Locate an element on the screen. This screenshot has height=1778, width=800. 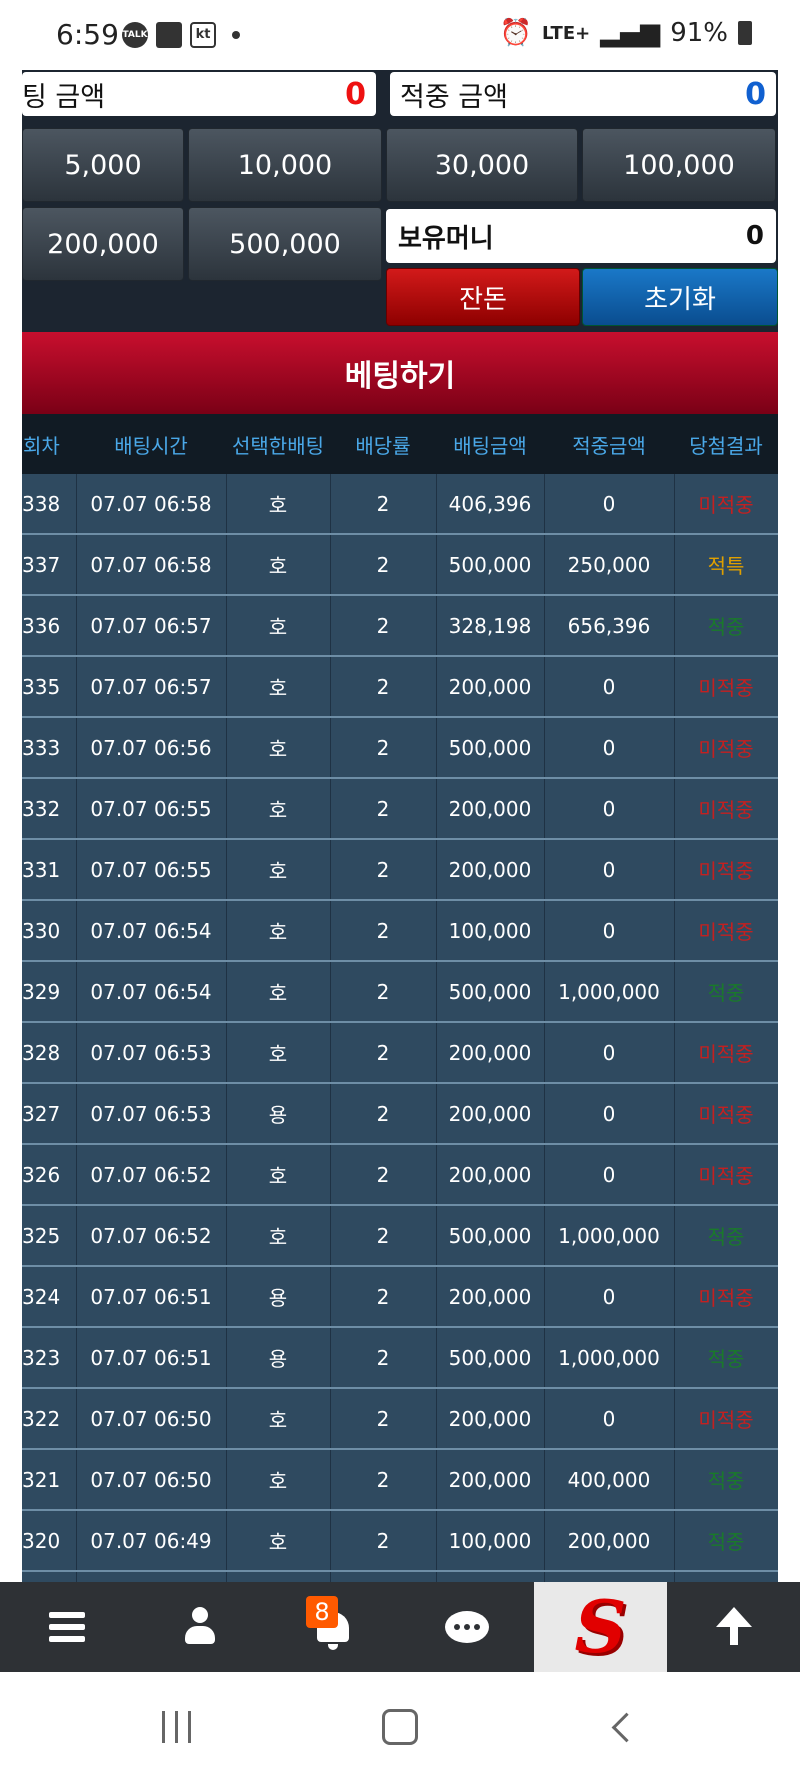
table-row: 326 07.07 06:52 호 2 200,000 0 미적중 is located at coordinates (400, 1175).